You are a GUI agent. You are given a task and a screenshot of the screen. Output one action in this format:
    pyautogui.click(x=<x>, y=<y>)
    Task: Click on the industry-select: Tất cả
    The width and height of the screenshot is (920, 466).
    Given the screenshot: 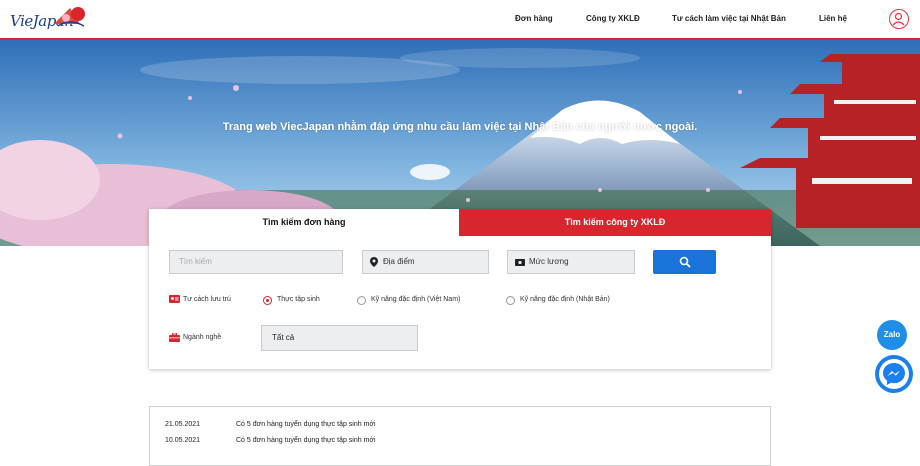 What is the action you would take?
    pyautogui.click(x=339, y=338)
    